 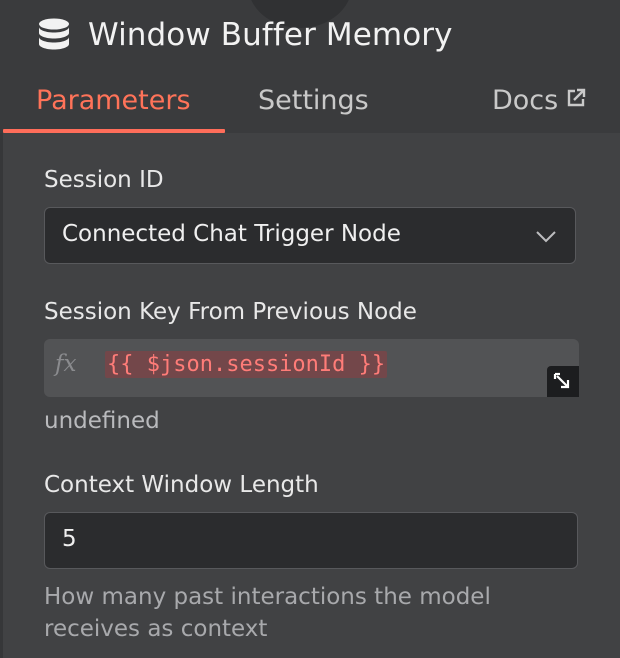 What do you see at coordinates (69, 539) in the screenshot?
I see `context-window-value: 5` at bounding box center [69, 539].